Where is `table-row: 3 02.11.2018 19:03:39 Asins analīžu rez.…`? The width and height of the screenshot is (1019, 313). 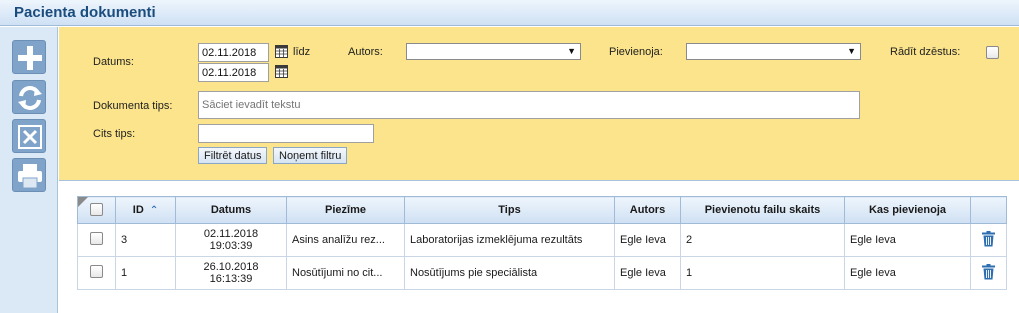 table-row: 3 02.11.2018 19:03:39 Asins analīžu rez.… is located at coordinates (542, 240).